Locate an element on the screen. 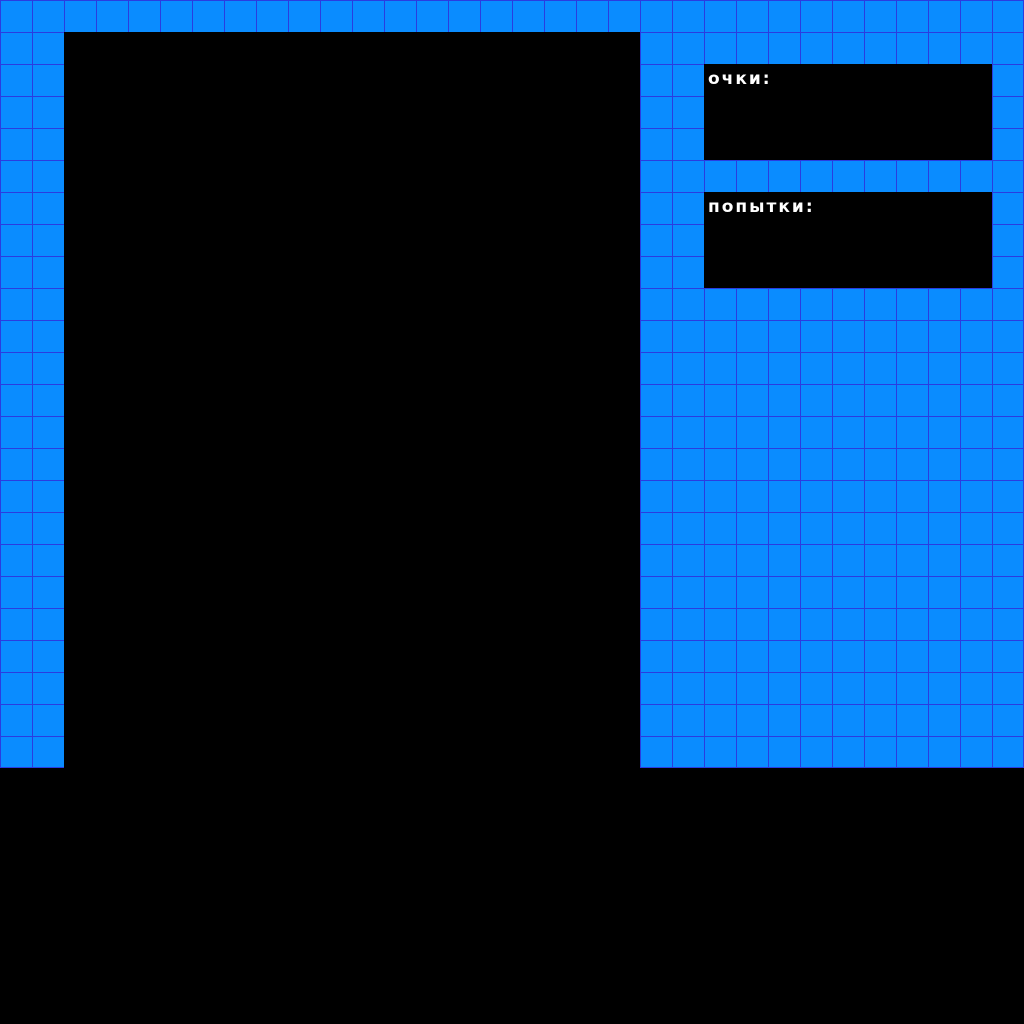 This screenshot has height=1024, width=1024. attempts-label: попытки: is located at coordinates (761, 207).